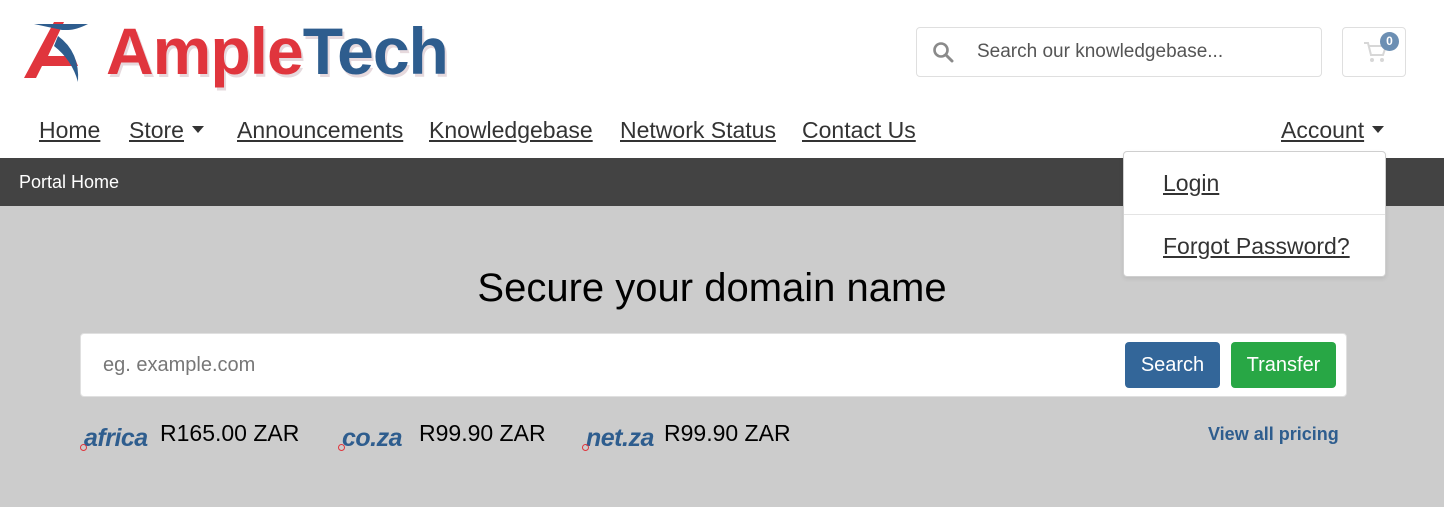  I want to click on menu-item-forgot-password: Forgot Password?, so click(1256, 246).